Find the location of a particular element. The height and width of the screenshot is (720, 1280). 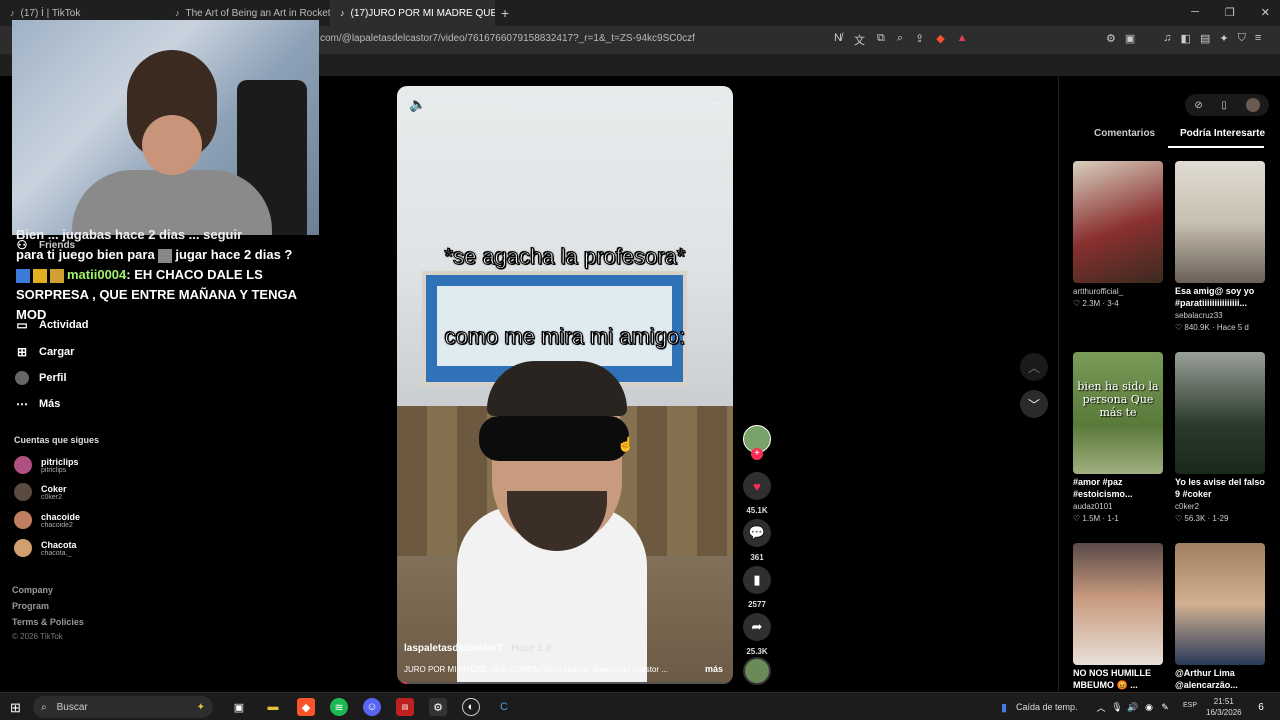

sidebar-item-more: ⋯ Más is located at coordinates (37, 404).